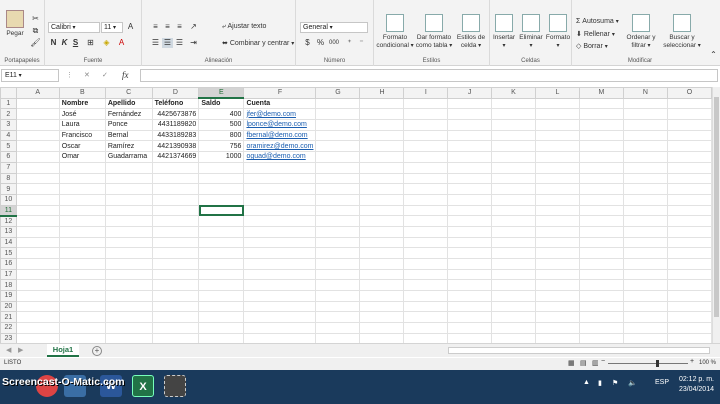  What do you see at coordinates (280, 93) in the screenshot?
I see `column-header: F` at bounding box center [280, 93].